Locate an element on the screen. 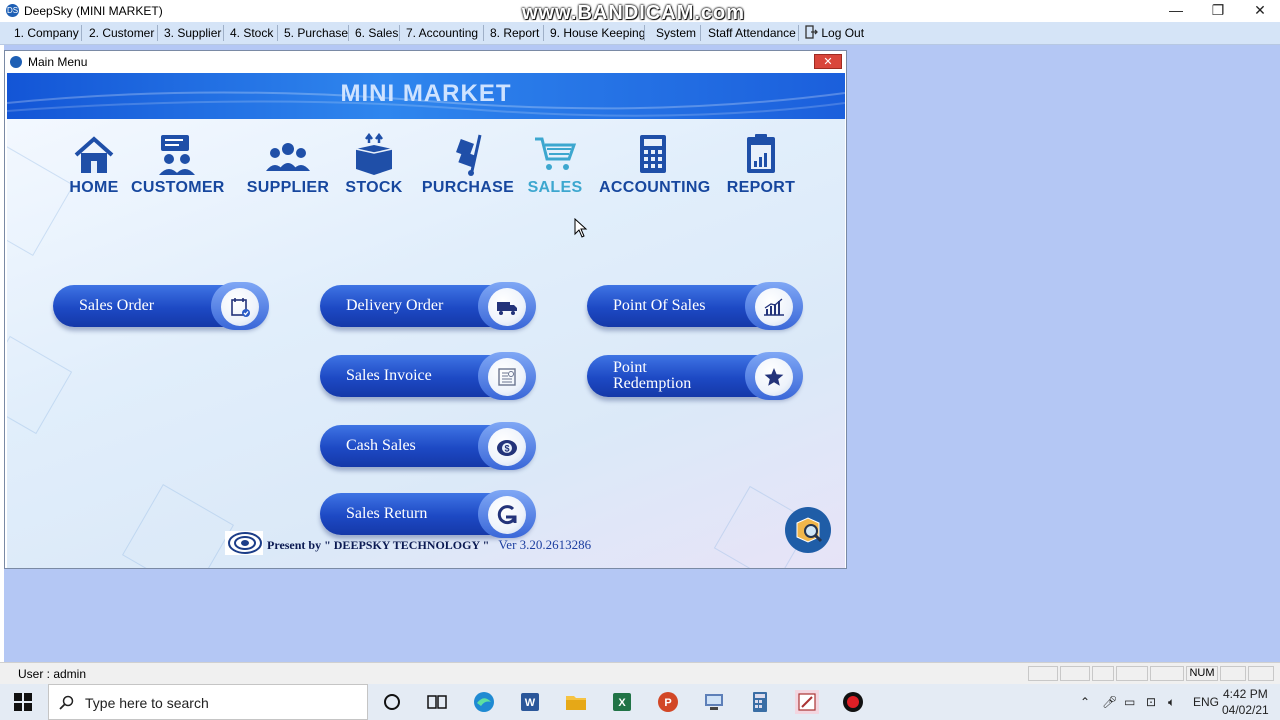 This screenshot has width=1280, height=720. nav-stock: STOCK is located at coordinates (374, 165).